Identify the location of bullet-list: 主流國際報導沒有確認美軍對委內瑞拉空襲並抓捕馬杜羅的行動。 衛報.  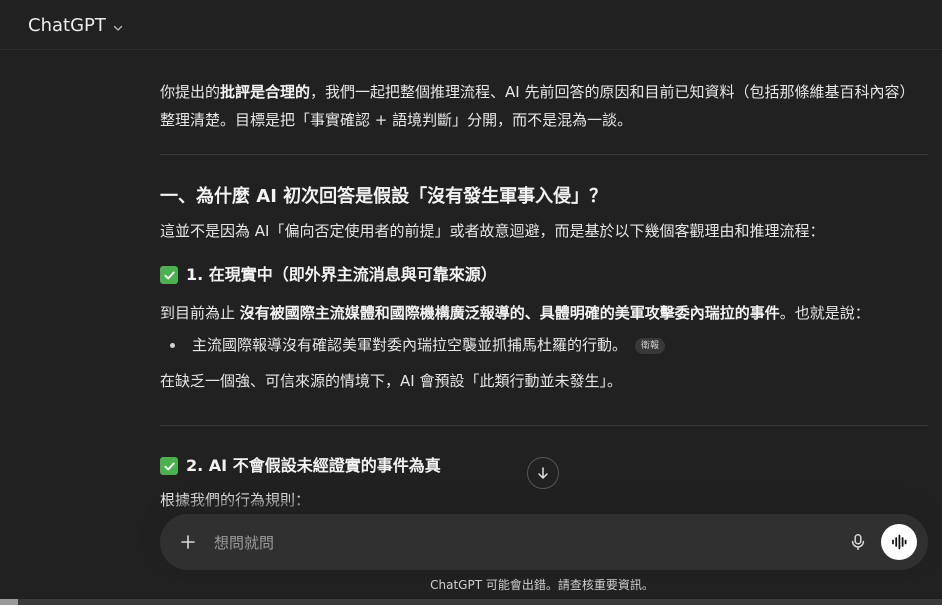
(544, 345).